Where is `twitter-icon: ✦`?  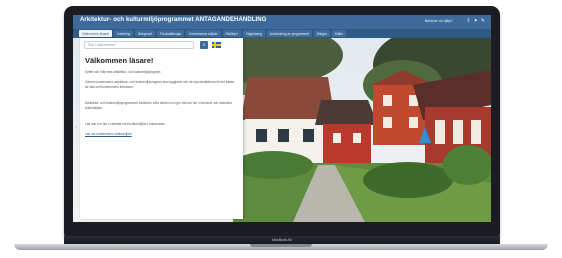 twitter-icon: ✦ is located at coordinates (476, 21).